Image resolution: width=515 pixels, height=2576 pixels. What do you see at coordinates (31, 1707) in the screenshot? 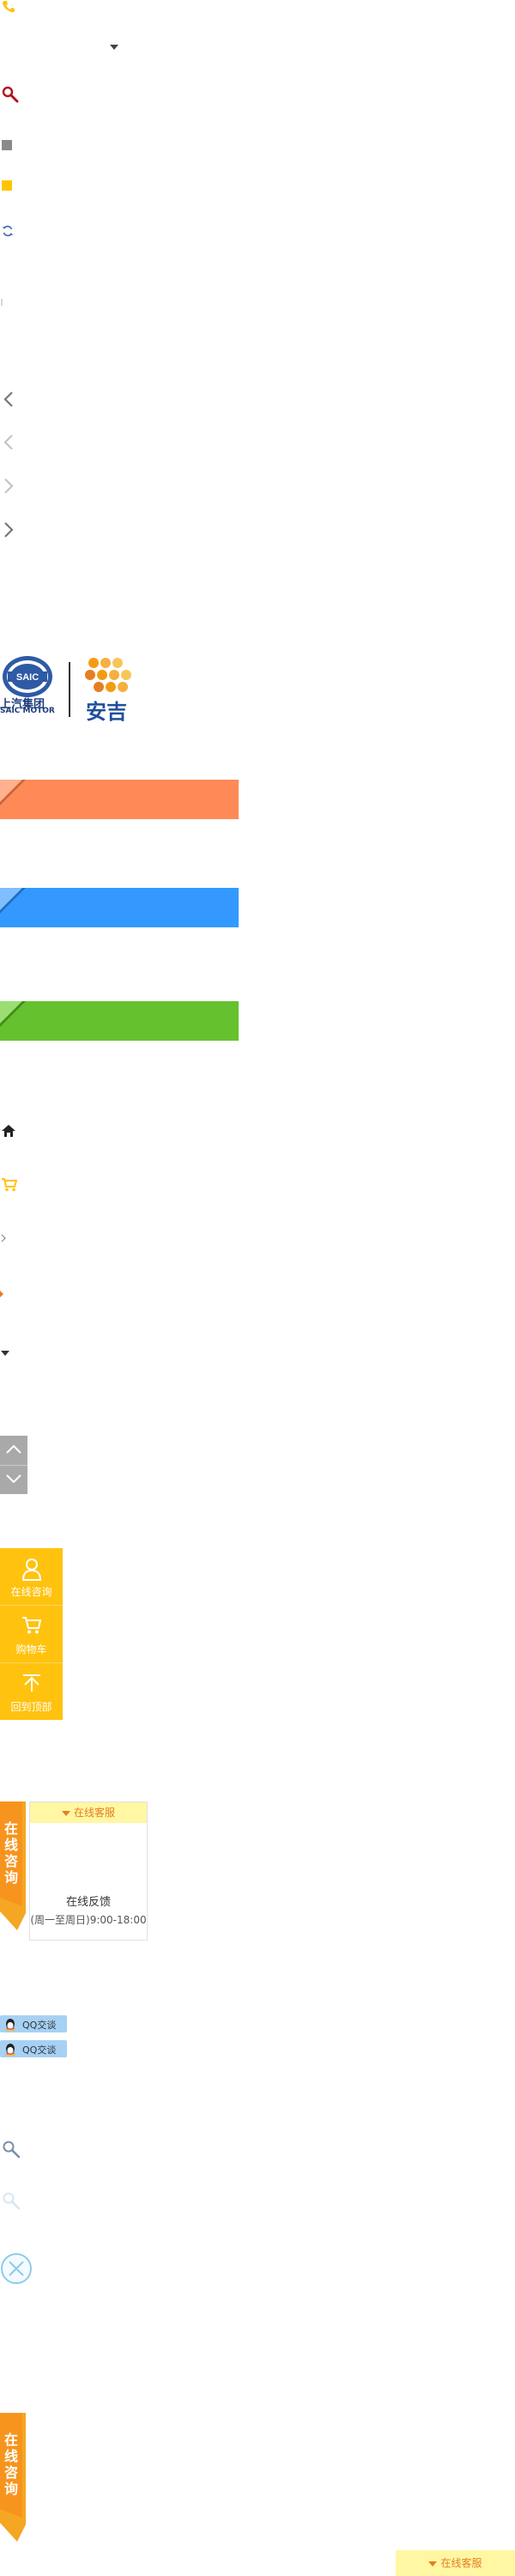
I see `sidebar-item-label: 回到顶部` at bounding box center [31, 1707].